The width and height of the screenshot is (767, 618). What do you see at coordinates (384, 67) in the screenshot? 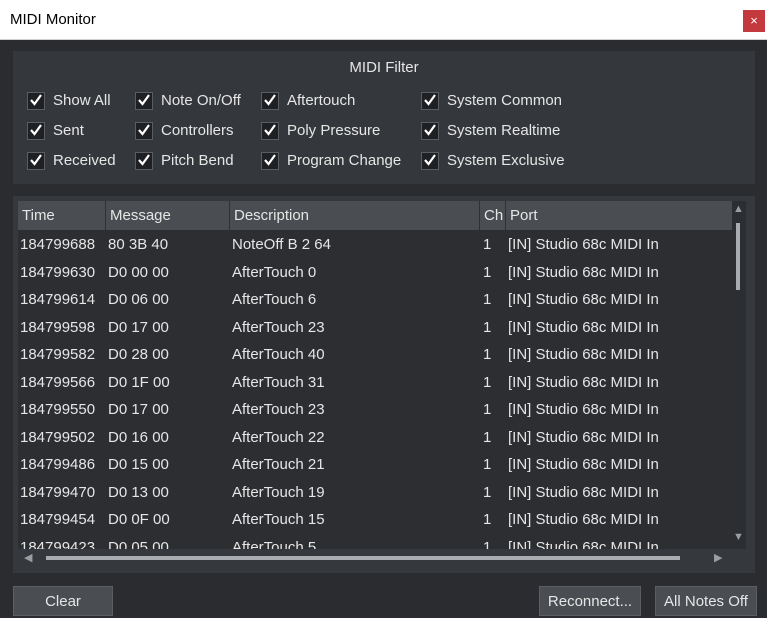
I see `filter-title: MIDI Filter` at bounding box center [384, 67].